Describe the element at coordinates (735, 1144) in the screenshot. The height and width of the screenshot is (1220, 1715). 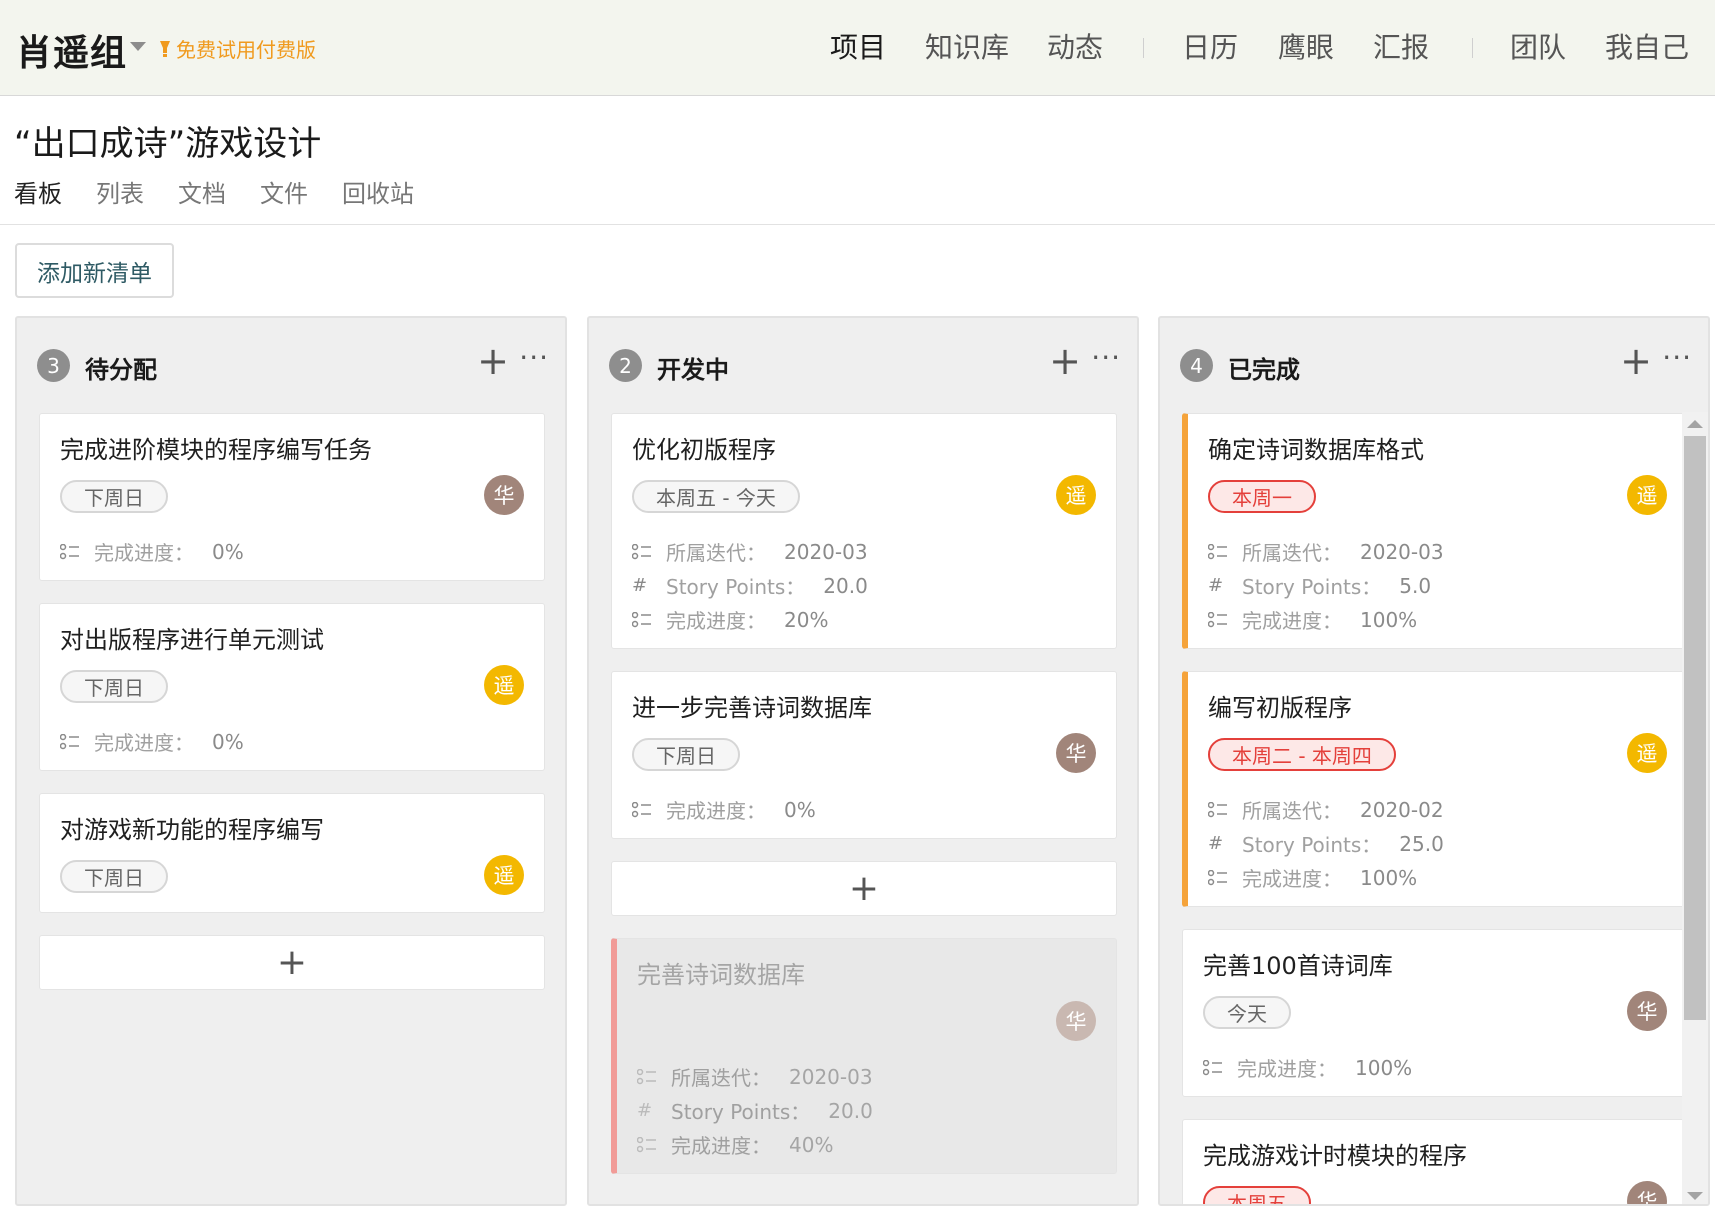
I see `progress-row: 完成进度： 40%` at that location.